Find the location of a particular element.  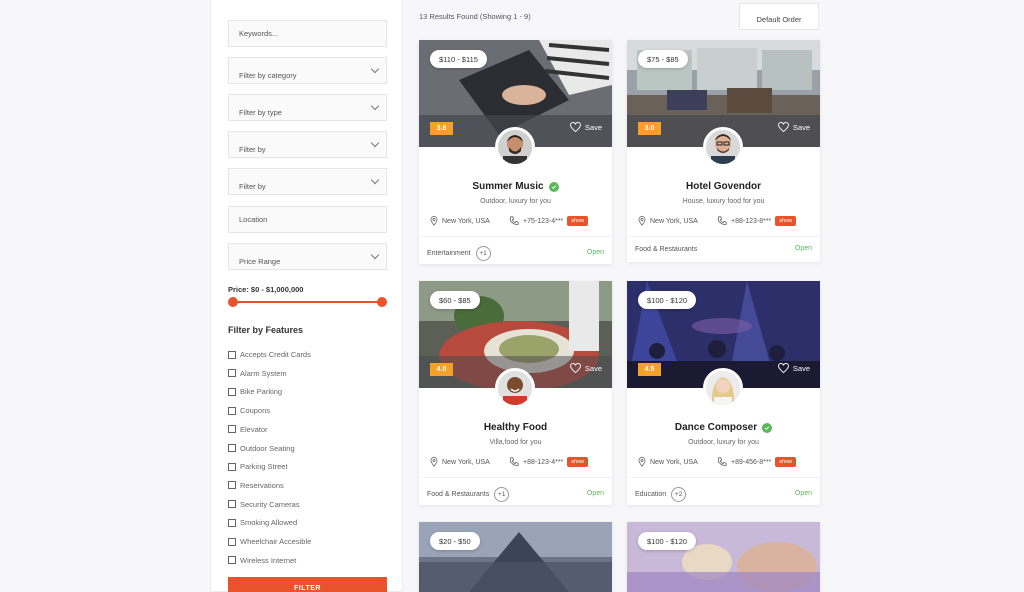

feature-checkbox: Elevator is located at coordinates (248, 429).